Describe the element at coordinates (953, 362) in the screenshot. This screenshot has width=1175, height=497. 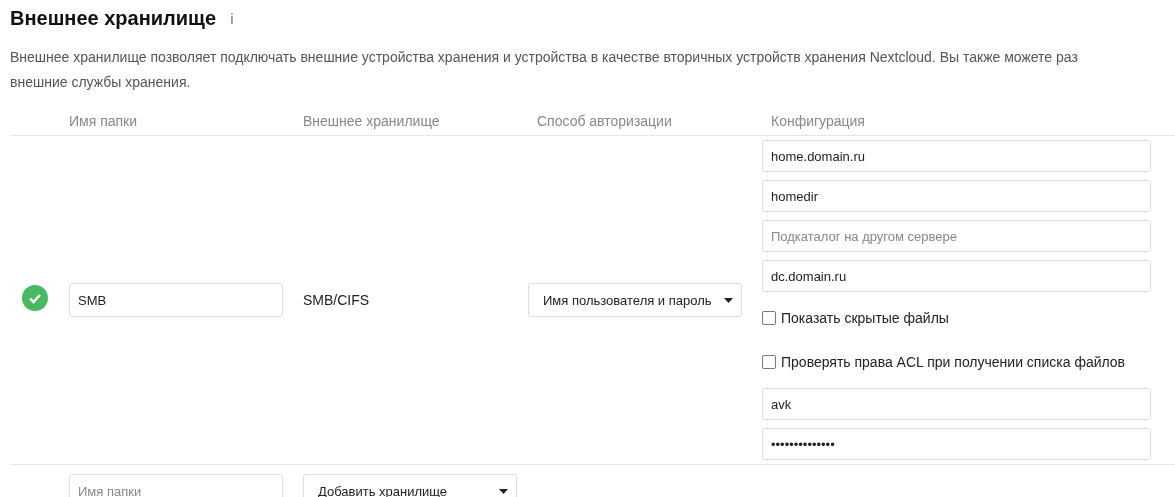
I see `checkbox-label: Проверять права ACL при получении списка файлов` at that location.